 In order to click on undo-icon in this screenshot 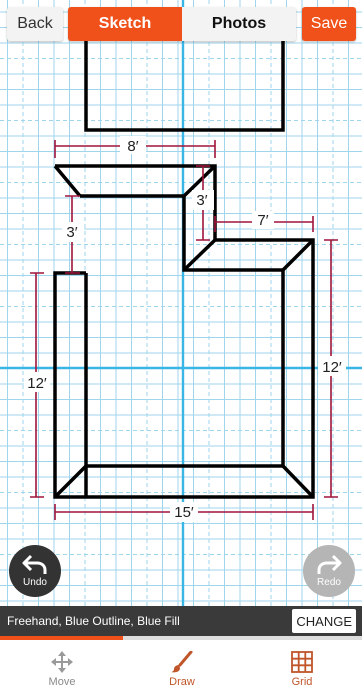, I will do `click(34, 564)`.